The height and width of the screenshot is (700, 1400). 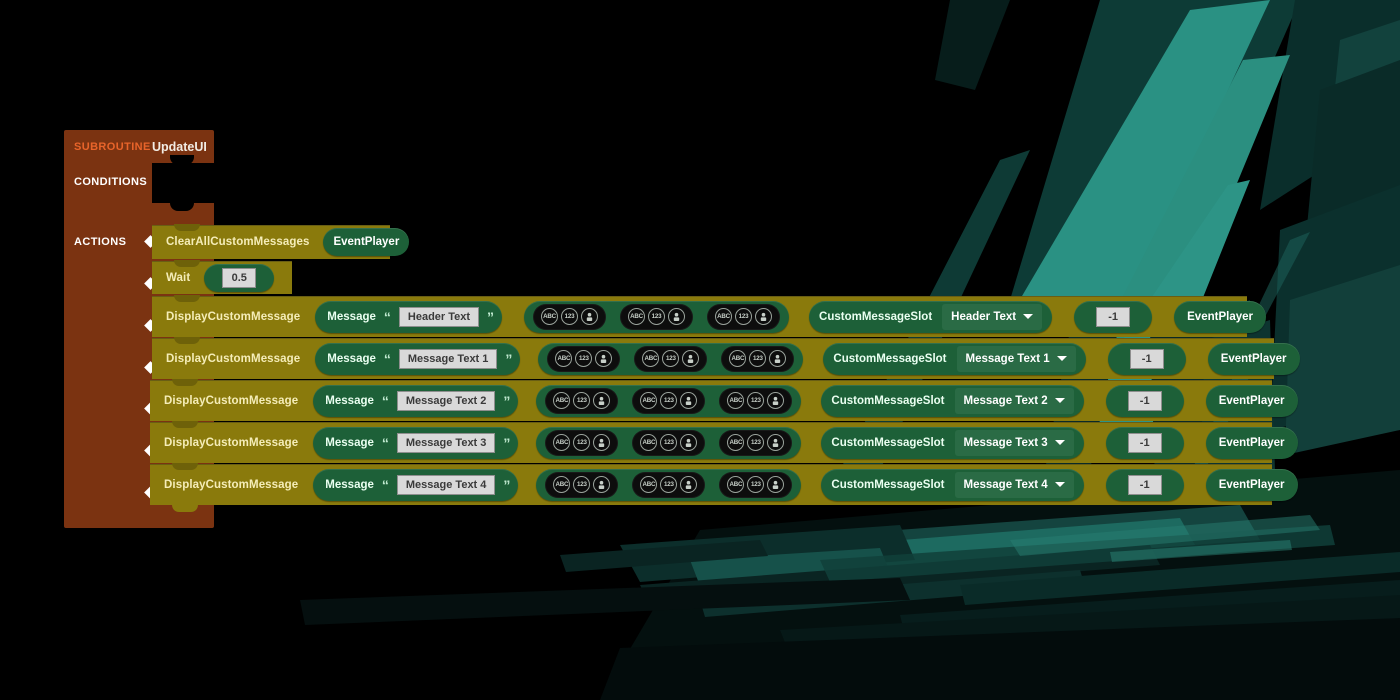 What do you see at coordinates (1014, 484) in the screenshot?
I see `message-slot-dropdown: Message Text 4` at bounding box center [1014, 484].